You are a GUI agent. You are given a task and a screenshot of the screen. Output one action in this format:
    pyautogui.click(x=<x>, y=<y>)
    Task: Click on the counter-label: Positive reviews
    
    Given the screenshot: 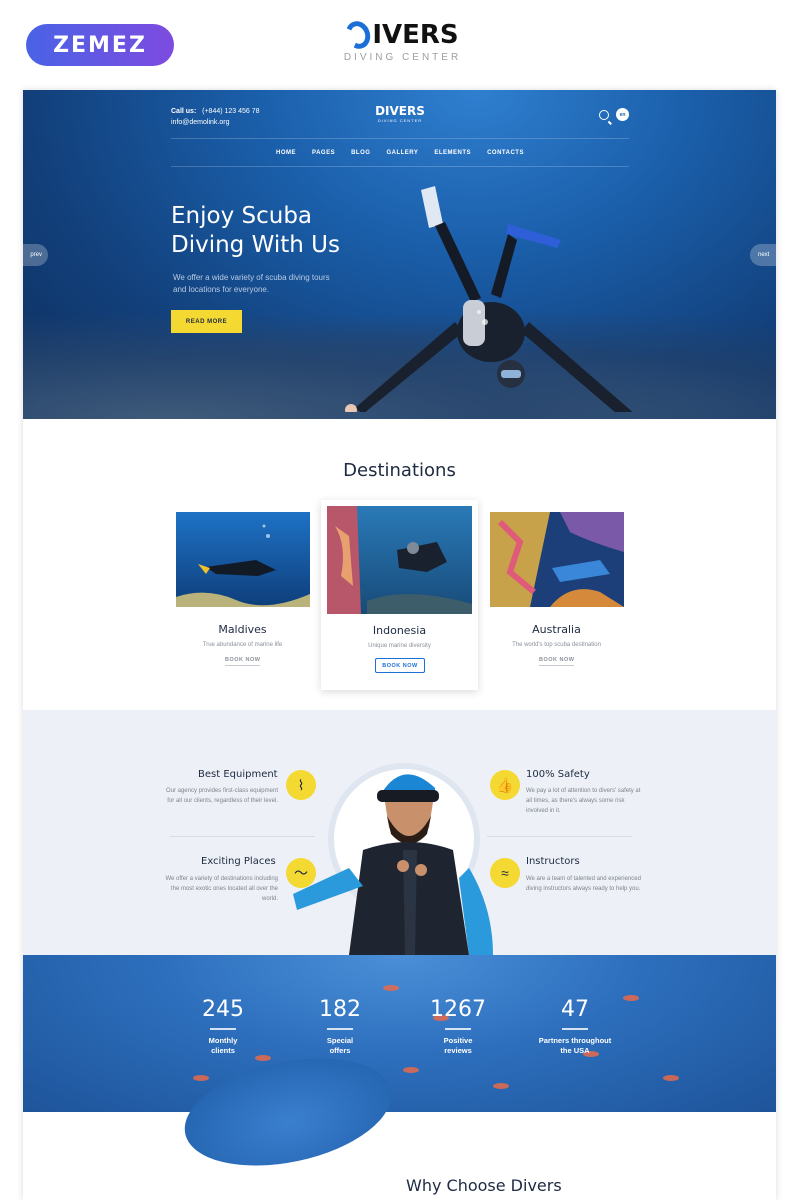 What is the action you would take?
    pyautogui.click(x=458, y=1045)
    